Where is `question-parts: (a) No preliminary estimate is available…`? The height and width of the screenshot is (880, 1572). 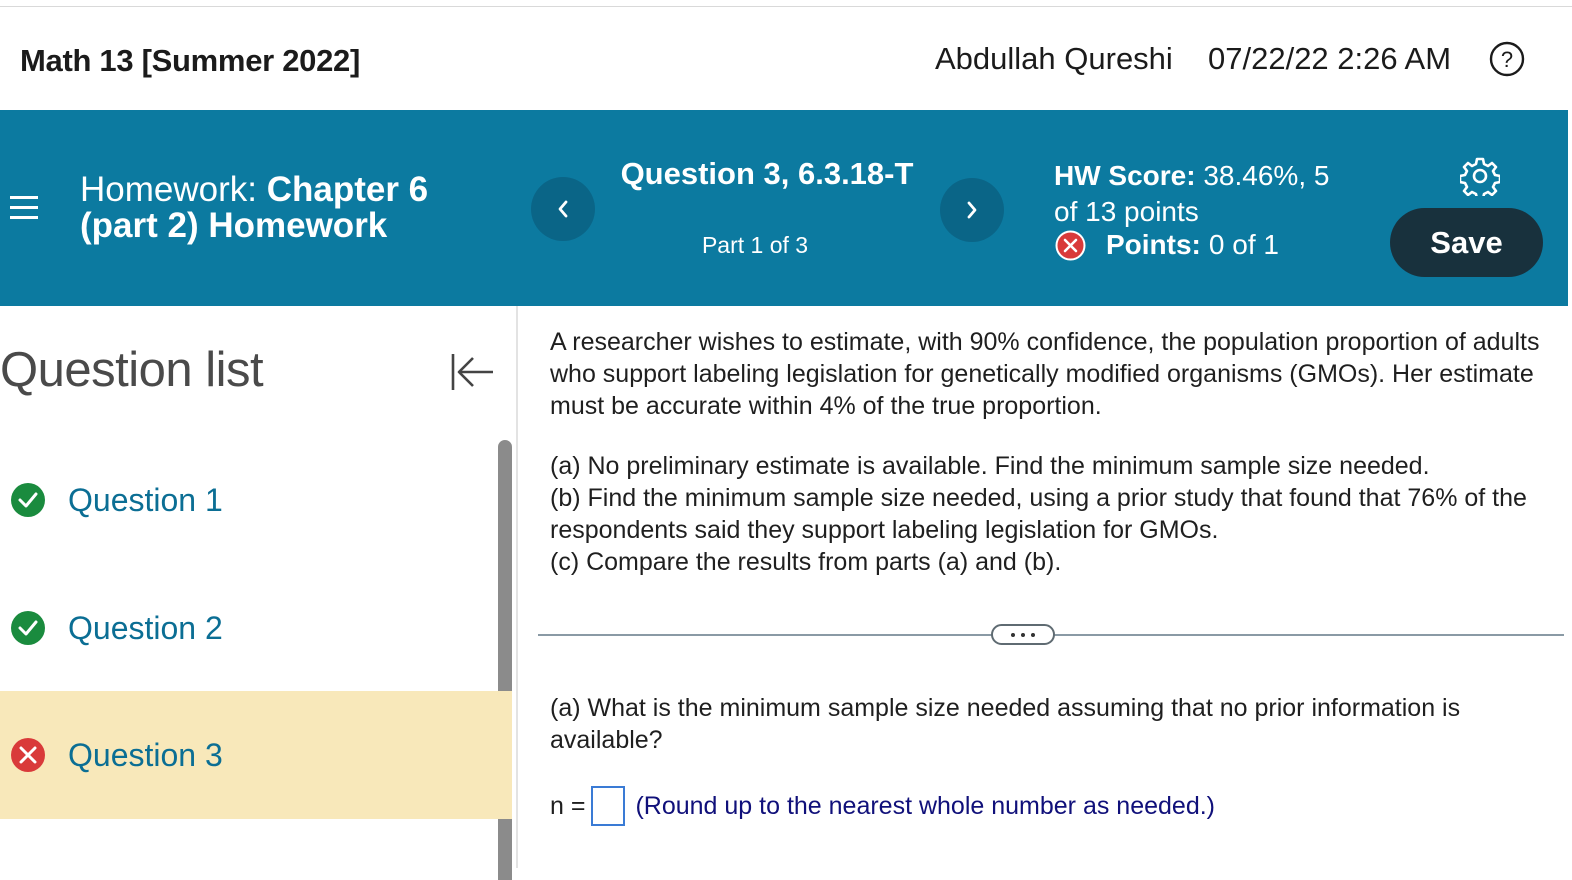 question-parts: (a) No preliminary estimate is available… is located at coordinates (1055, 514).